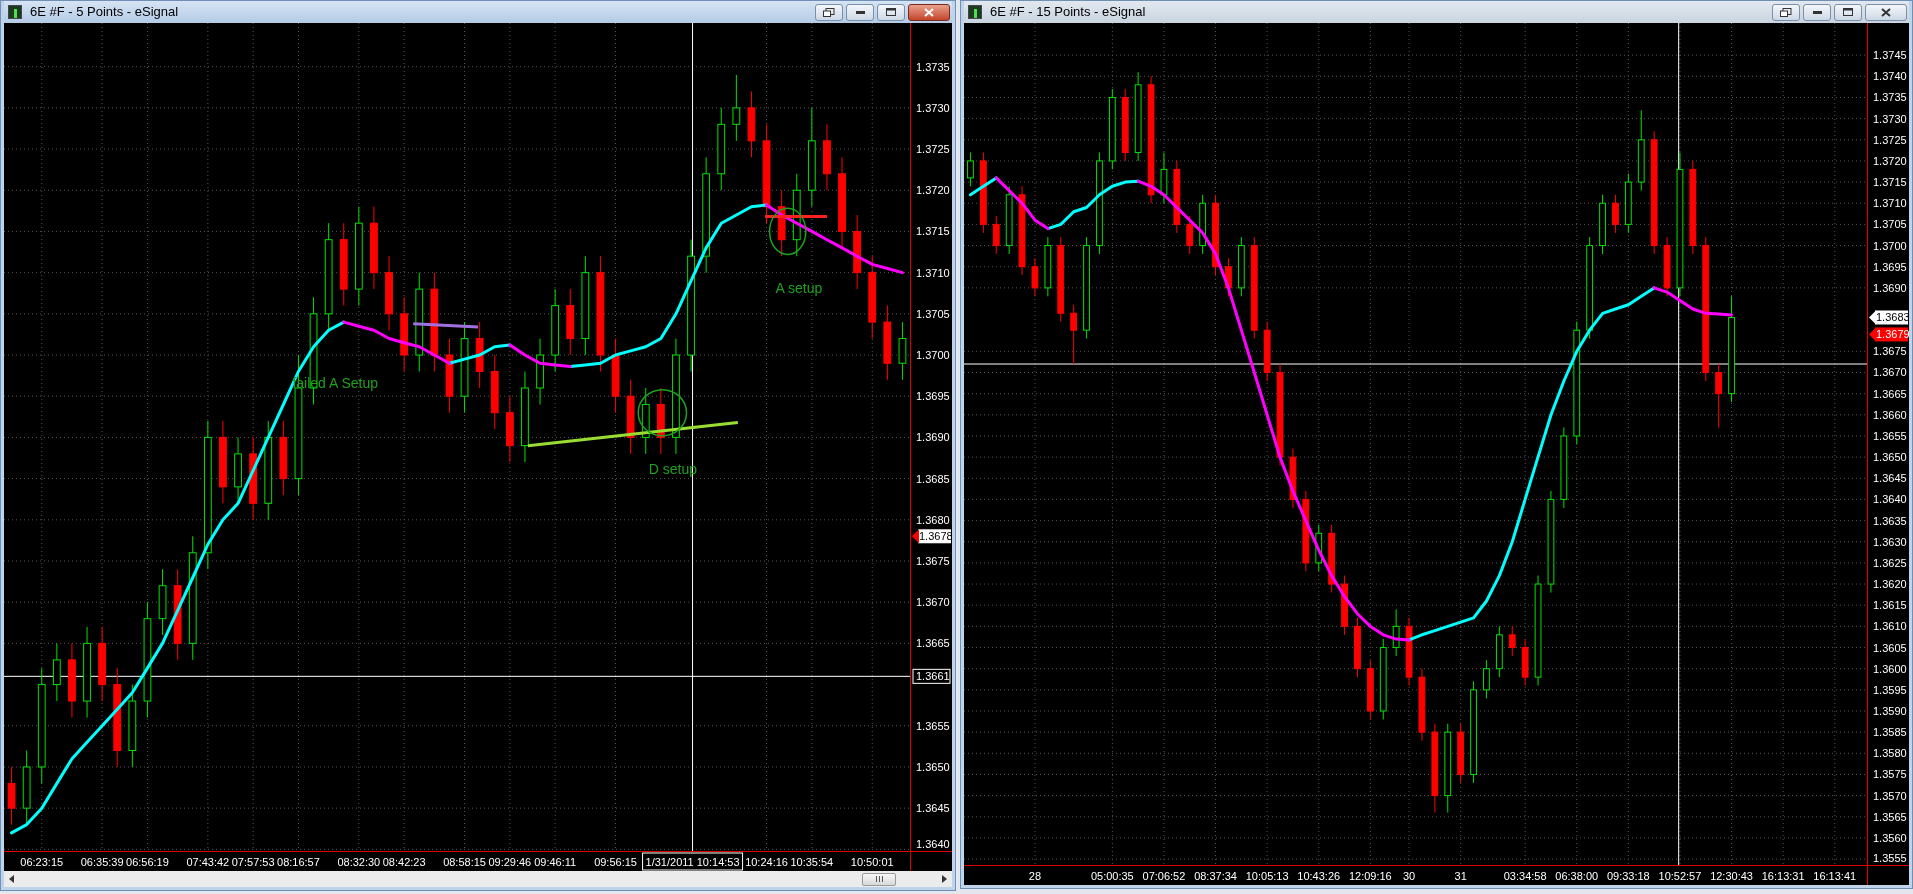 Image resolution: width=1913 pixels, height=894 pixels. Describe the element at coordinates (1890, 668) in the screenshot. I see `price-tick-label: 1.3600` at that location.